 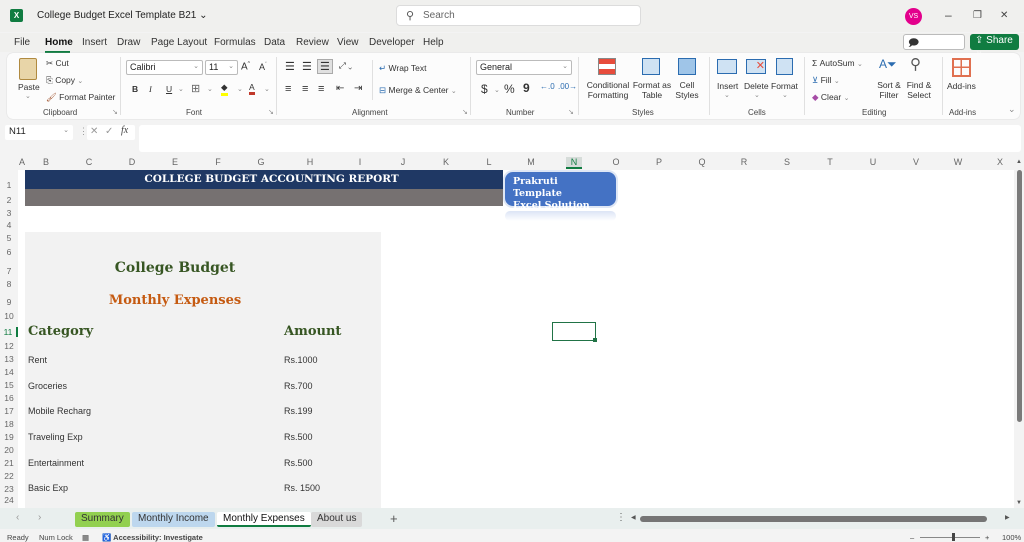 I want to click on amount-cell: Rs.1000, so click(x=301, y=360).